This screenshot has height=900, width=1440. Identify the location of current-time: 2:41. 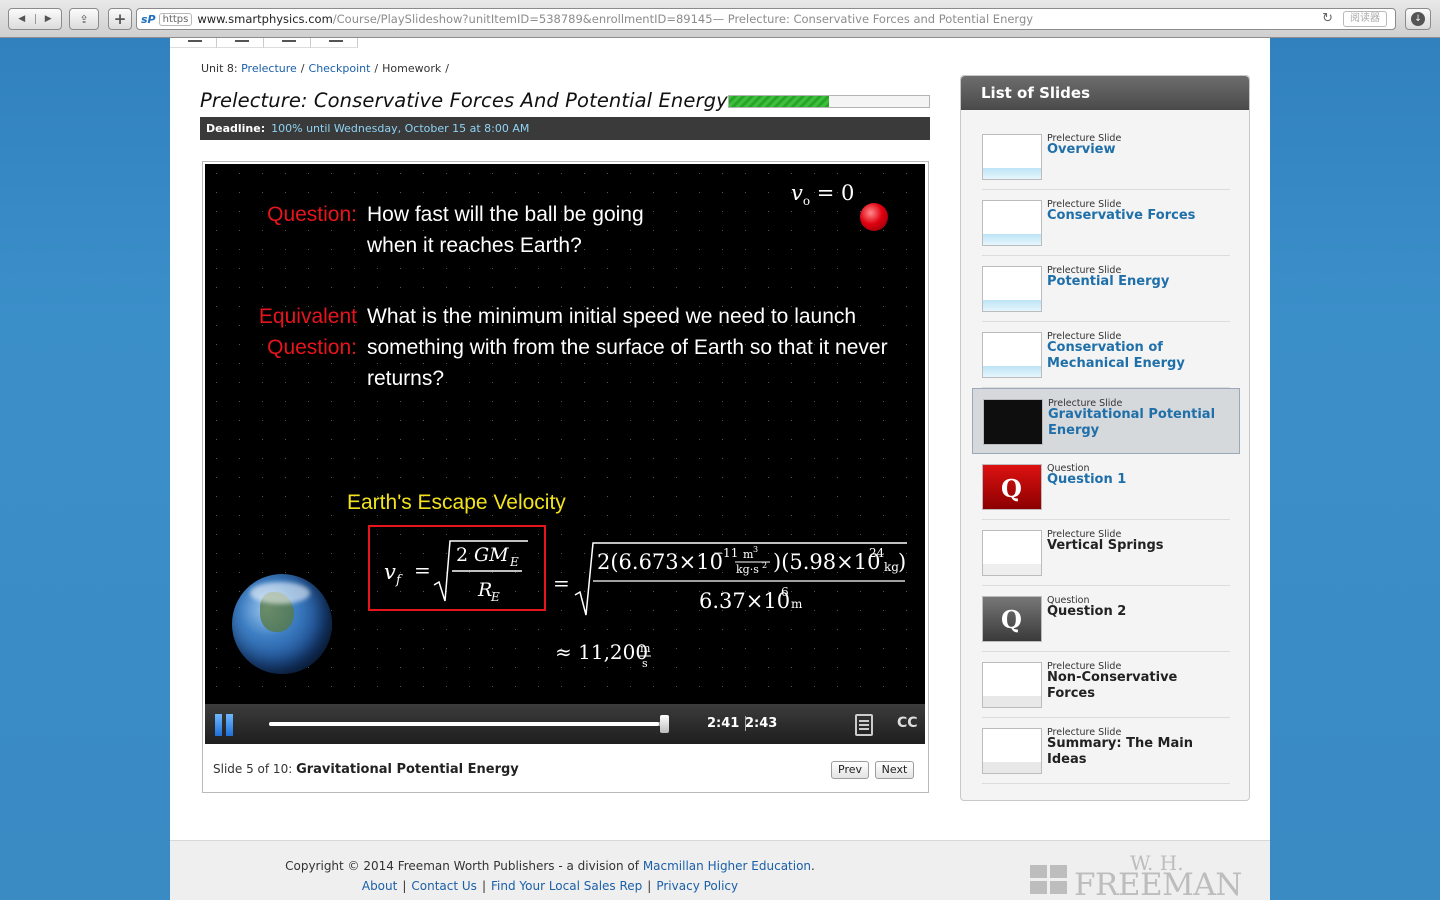
(727, 723).